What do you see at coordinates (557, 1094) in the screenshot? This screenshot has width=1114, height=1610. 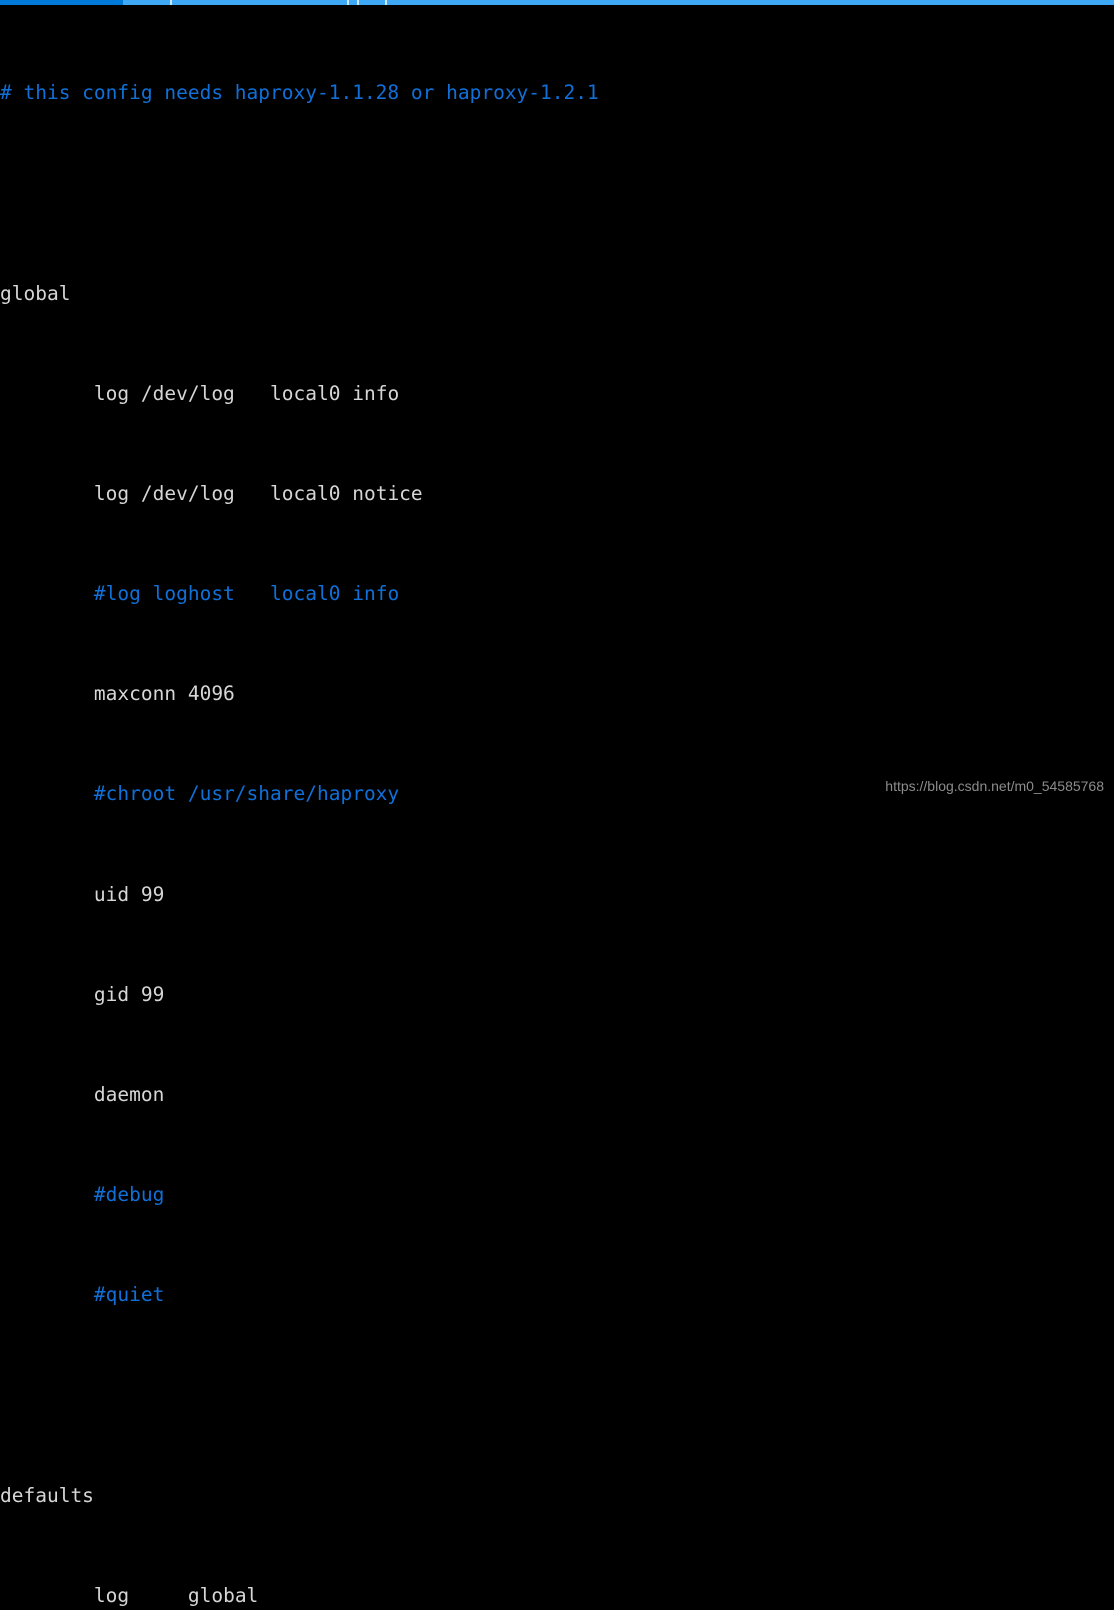 I see `code-line-11: daemon` at bounding box center [557, 1094].